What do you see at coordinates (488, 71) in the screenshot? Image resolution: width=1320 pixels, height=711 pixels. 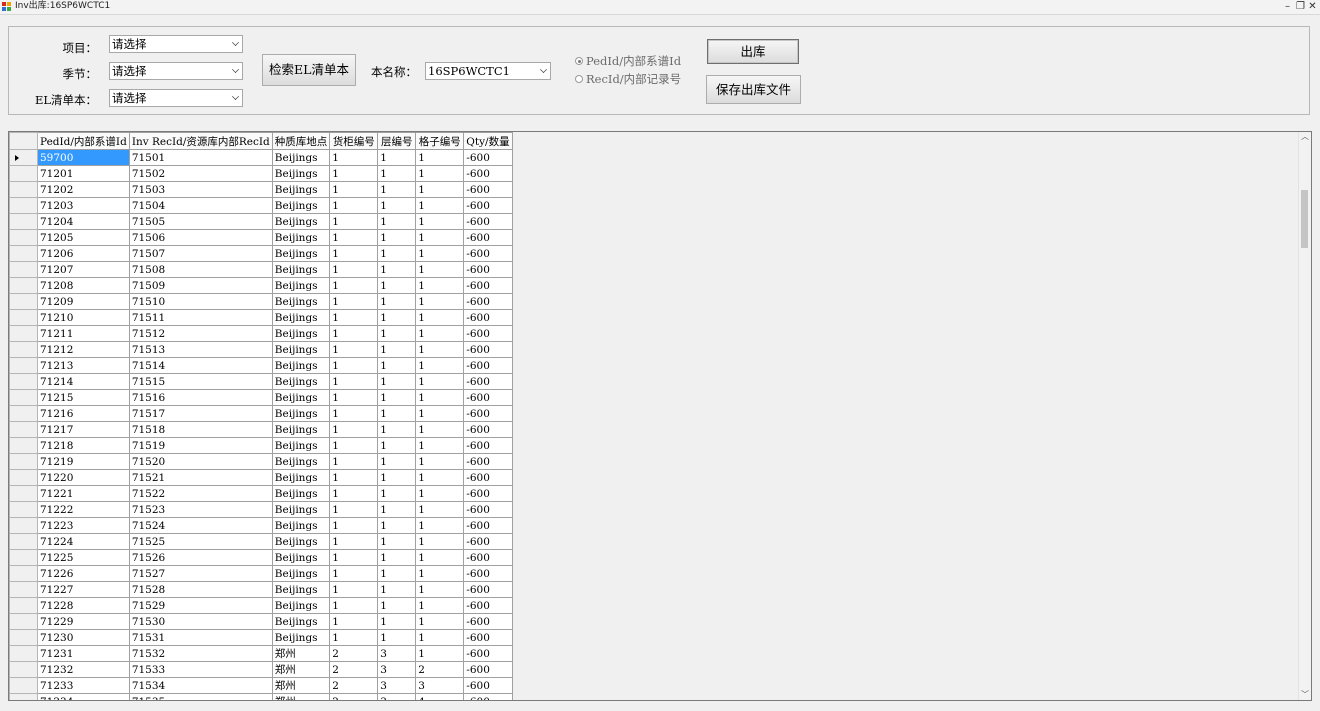 I see `book-name-select: 16SP6WCTC1` at bounding box center [488, 71].